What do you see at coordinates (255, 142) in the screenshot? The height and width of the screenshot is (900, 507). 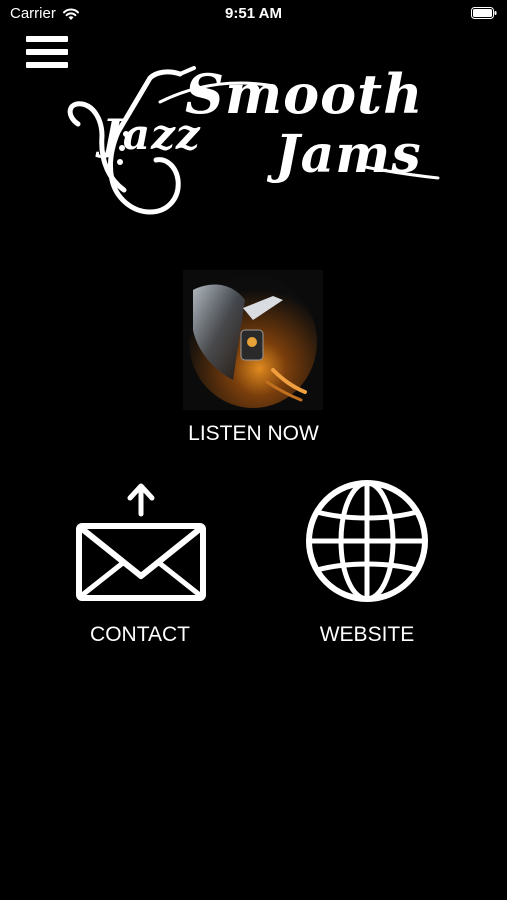 I see `app-logo: Smooth Jazz Jams` at bounding box center [255, 142].